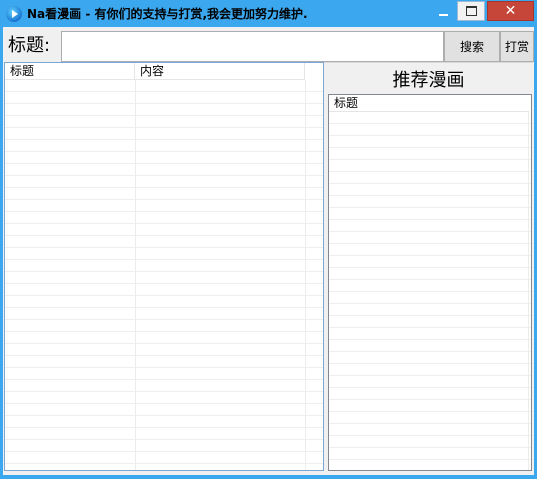 This screenshot has width=537, height=479. I want to click on results-list-header: 标题 内容, so click(155, 71).